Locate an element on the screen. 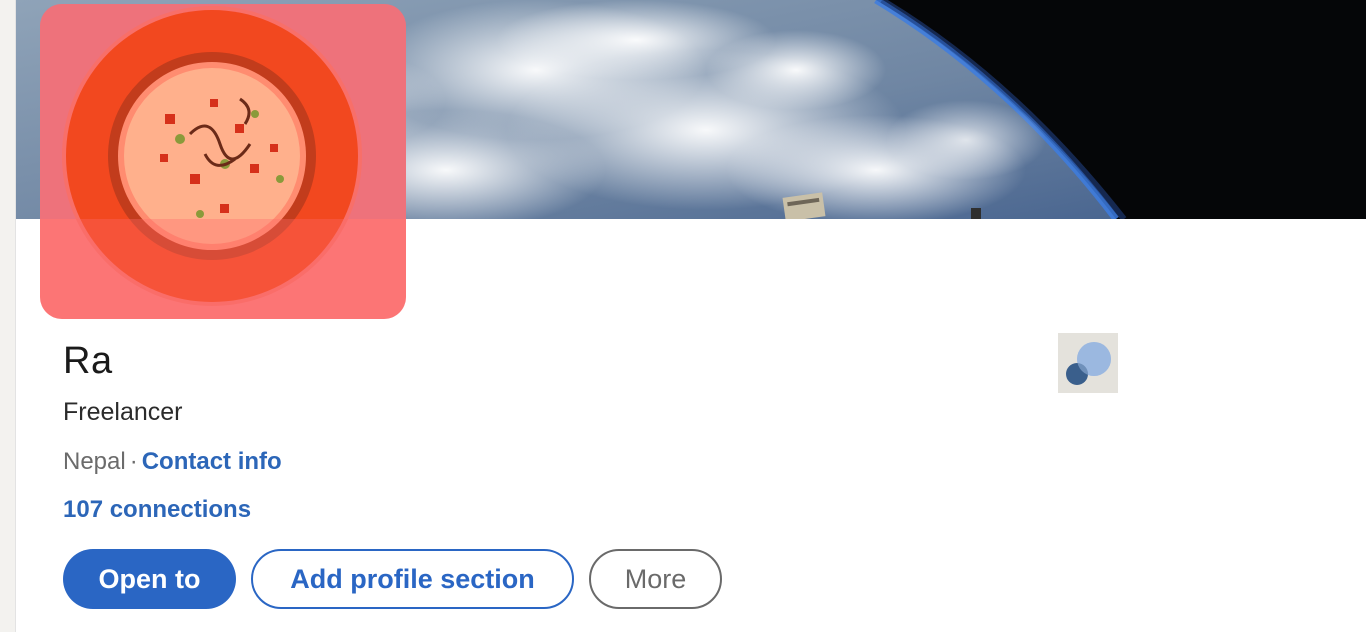 Image resolution: width=1366 pixels, height=632 pixels. rice-bowl-avatar-graphic is located at coordinates (223, 161).